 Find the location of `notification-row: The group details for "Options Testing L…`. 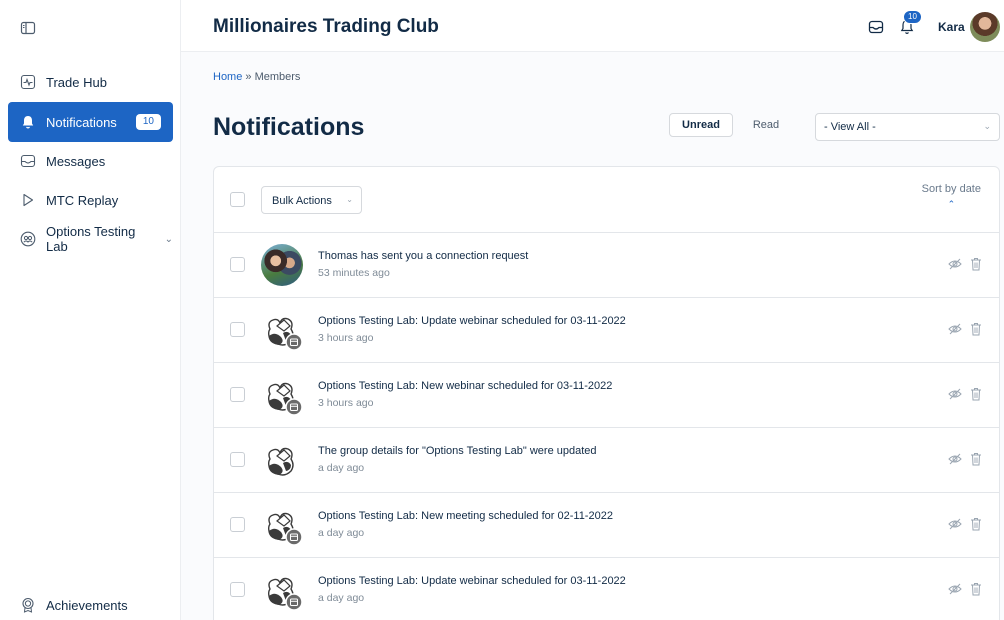

notification-row: The group details for "Options Testing L… is located at coordinates (606, 460).